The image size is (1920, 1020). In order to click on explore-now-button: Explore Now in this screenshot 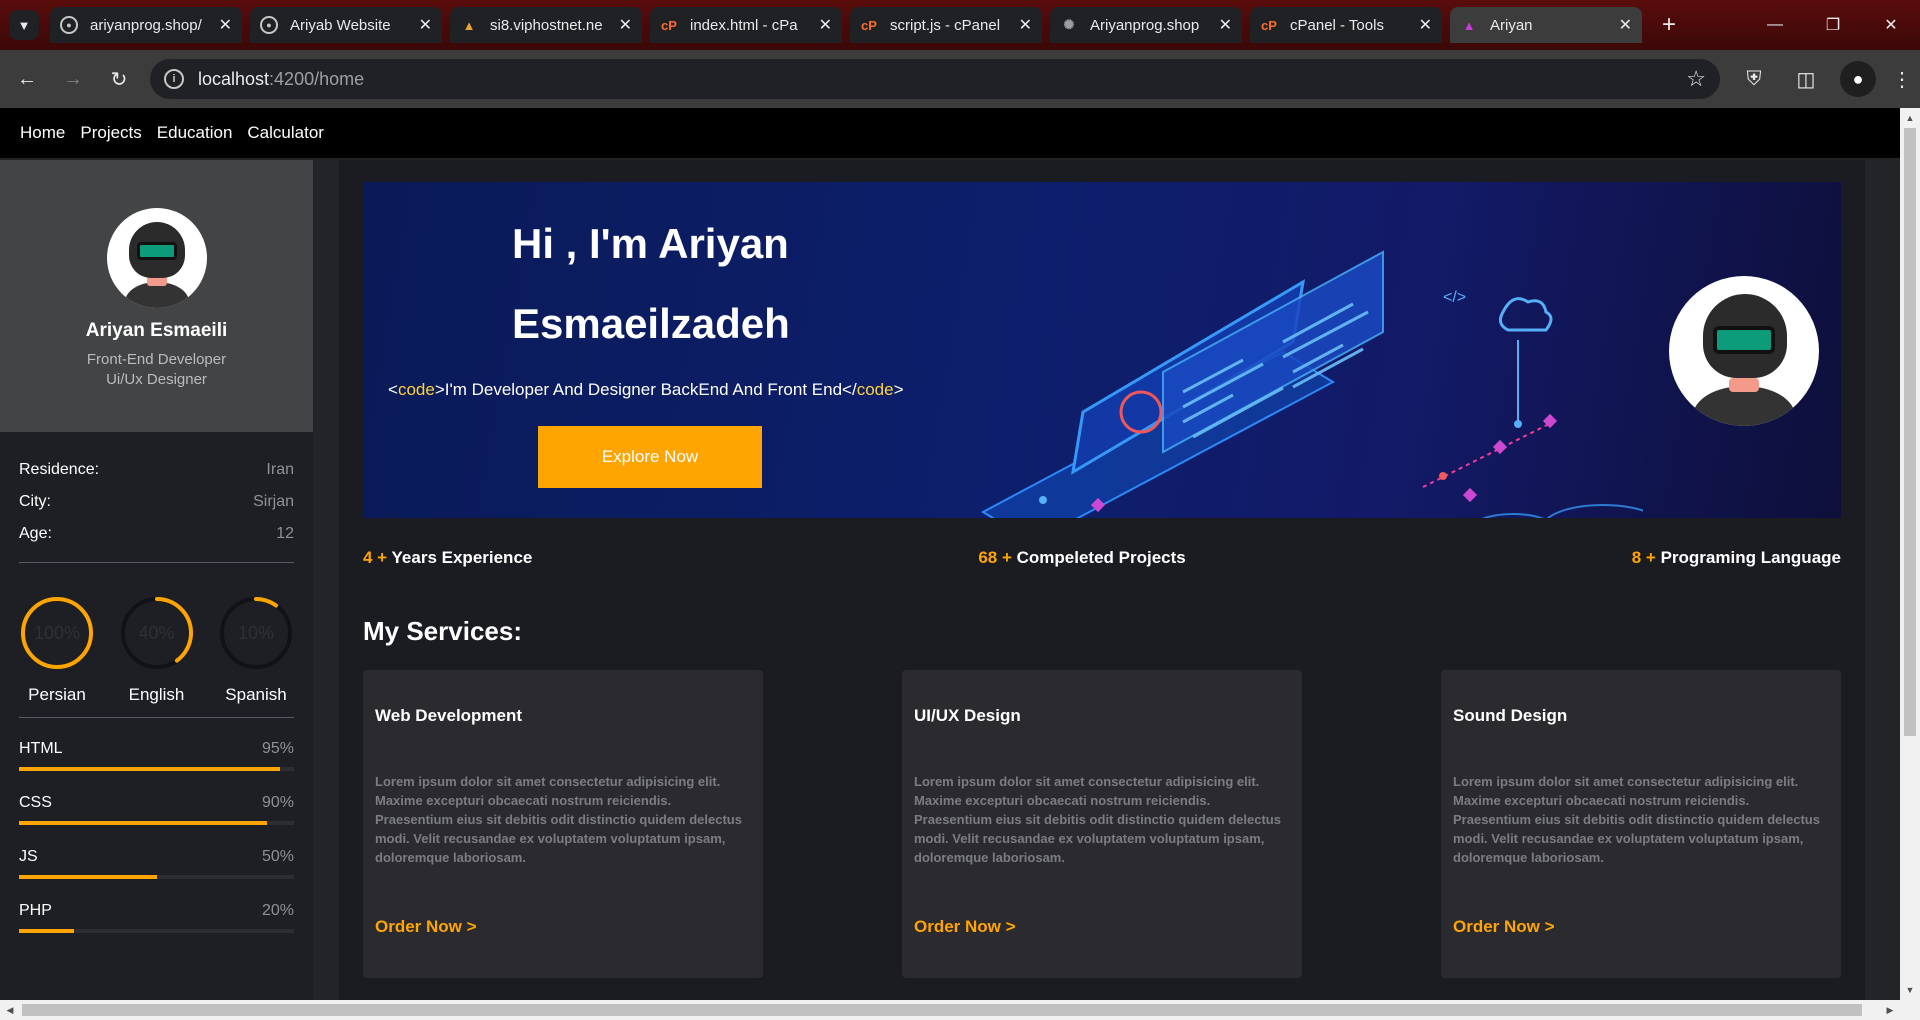, I will do `click(650, 457)`.